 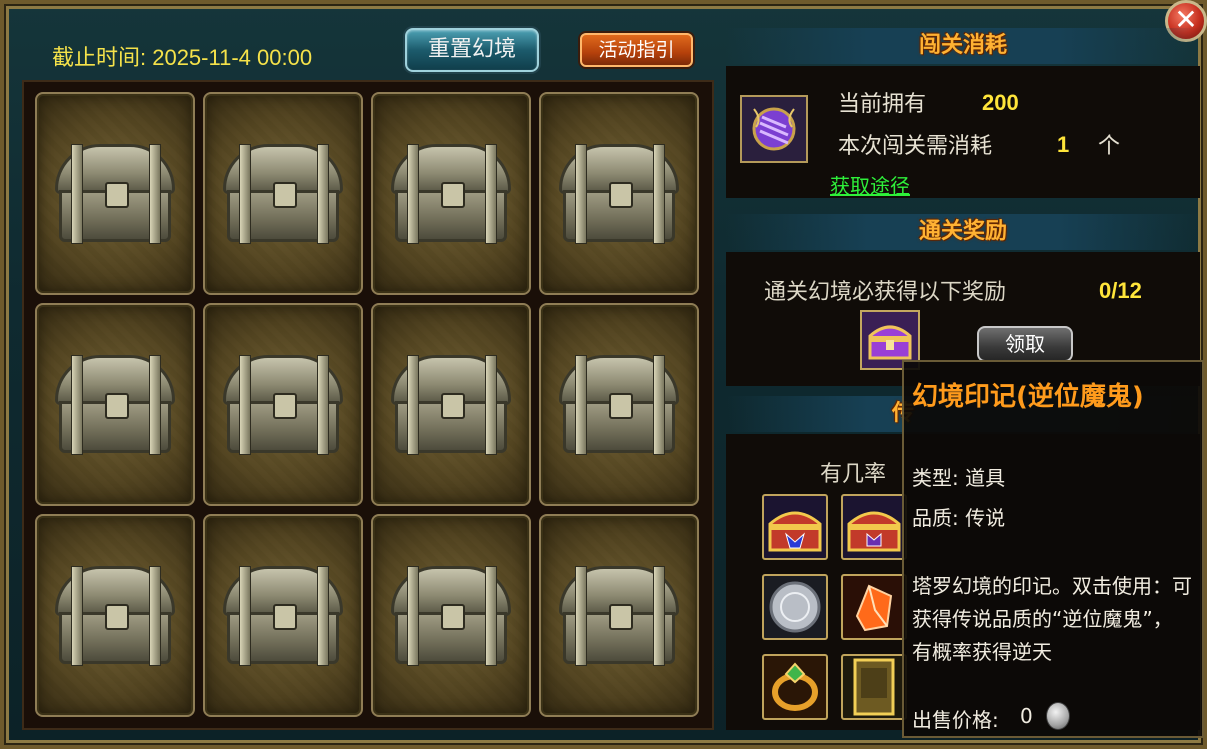 What do you see at coordinates (955, 720) in the screenshot?
I see `tooltip-sell-label: 出售价格:` at bounding box center [955, 720].